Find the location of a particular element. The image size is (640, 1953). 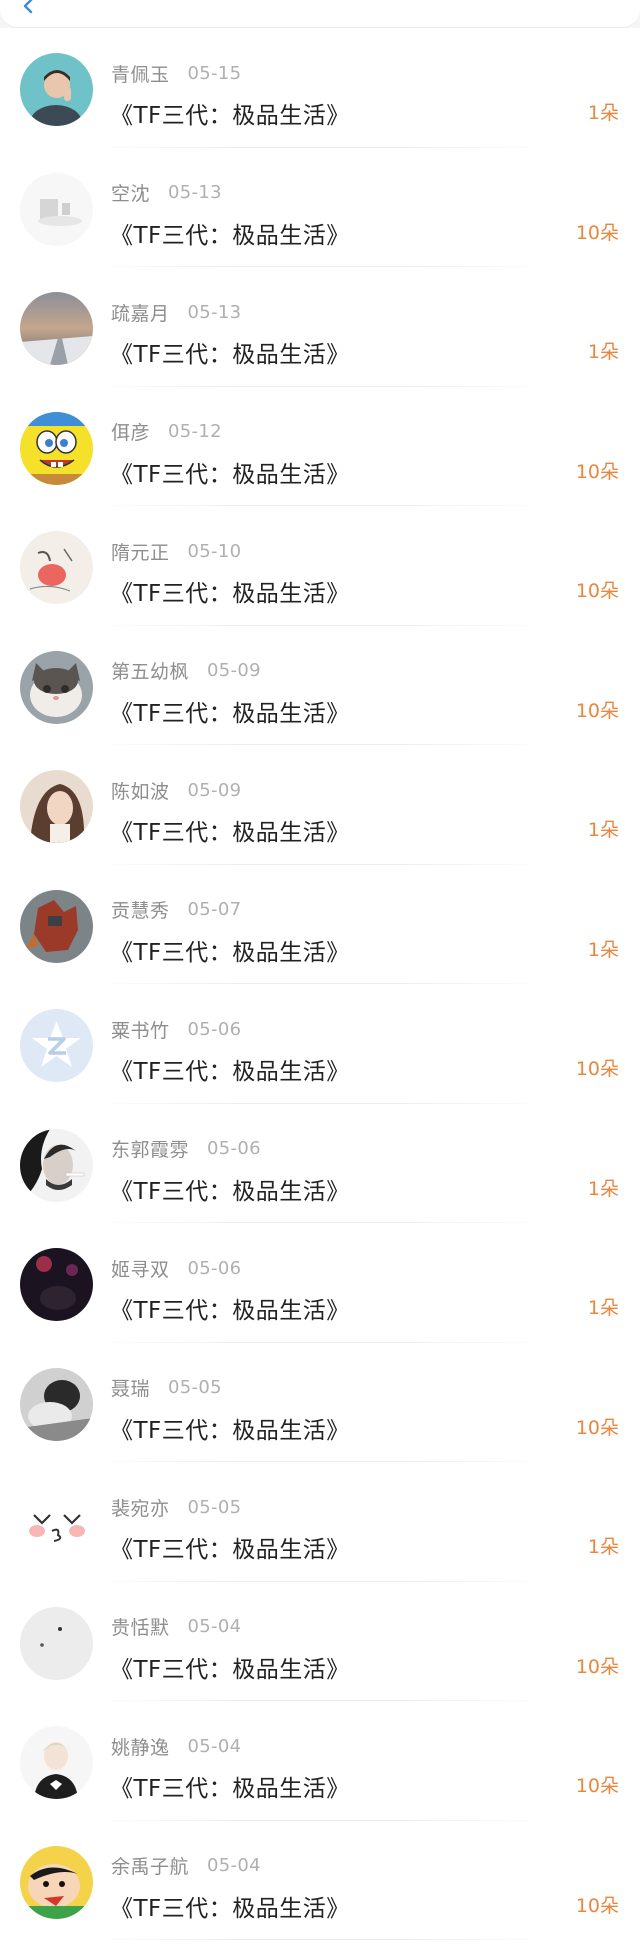

gift-date: 05-09 is located at coordinates (214, 790).